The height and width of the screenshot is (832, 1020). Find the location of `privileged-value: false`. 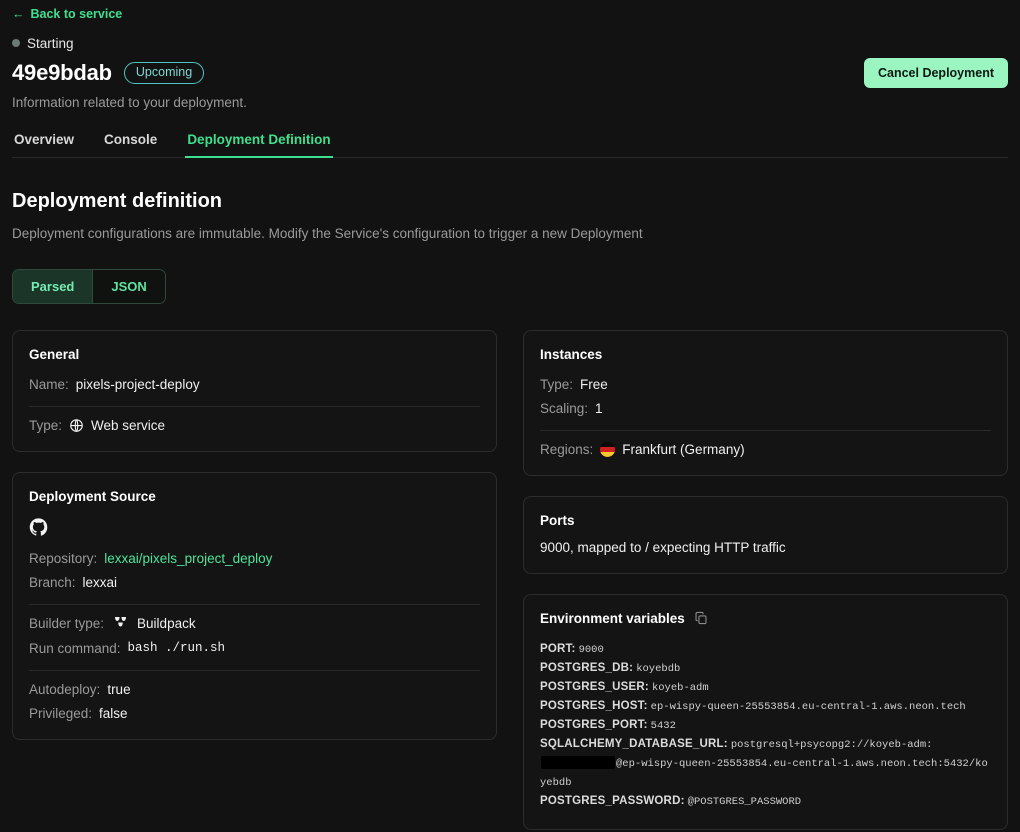

privileged-value: false is located at coordinates (113, 713).